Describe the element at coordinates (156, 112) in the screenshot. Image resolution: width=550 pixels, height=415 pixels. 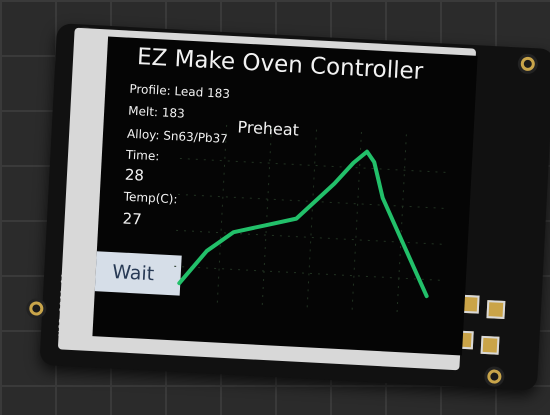
I see `melt-text: Melt: 183` at that location.